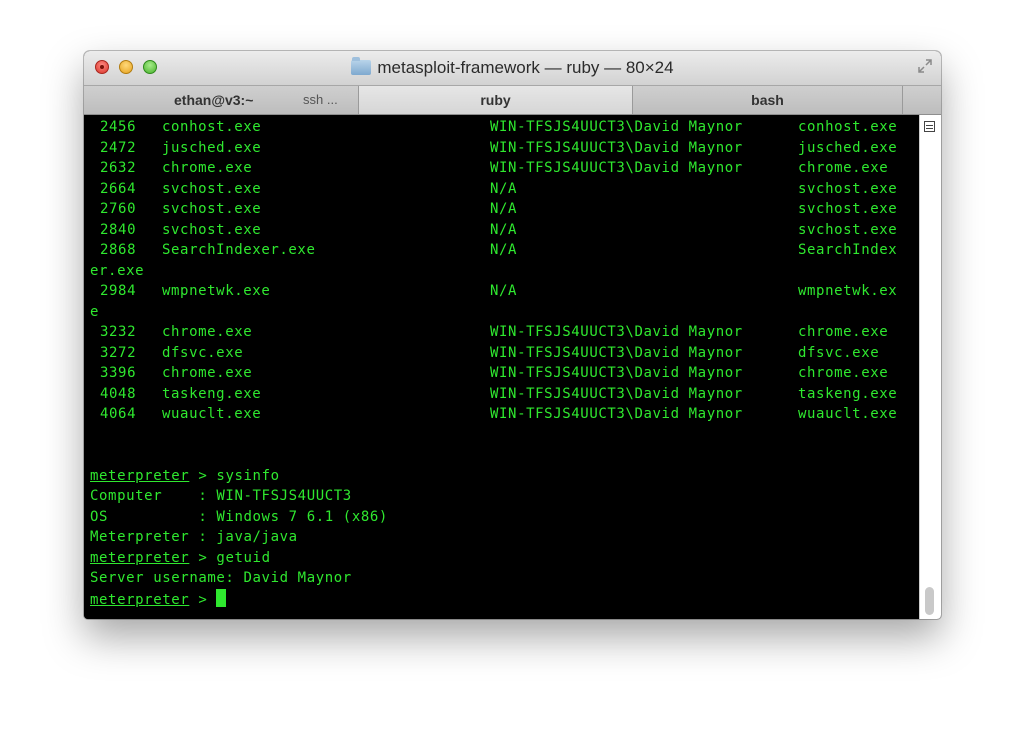  Describe the element at coordinates (216, 291) in the screenshot. I see `process-name: wmpnetwk.exe` at that location.